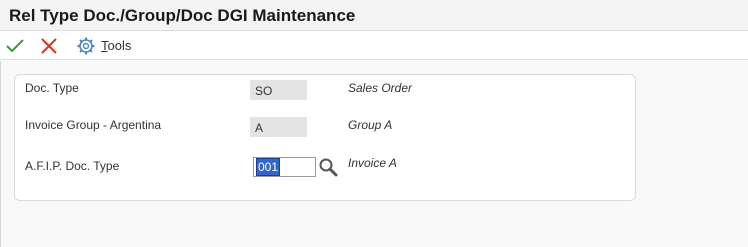 This screenshot has height=247, width=748. What do you see at coordinates (268, 167) in the screenshot?
I see `afip-doc-type-value: 001` at bounding box center [268, 167].